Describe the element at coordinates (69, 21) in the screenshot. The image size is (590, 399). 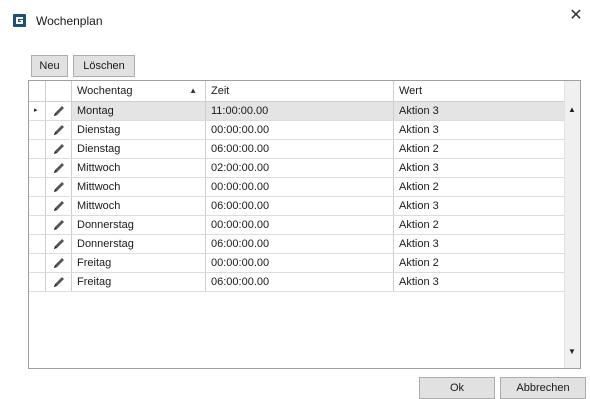
I see `window-title: Wochenplan` at that location.